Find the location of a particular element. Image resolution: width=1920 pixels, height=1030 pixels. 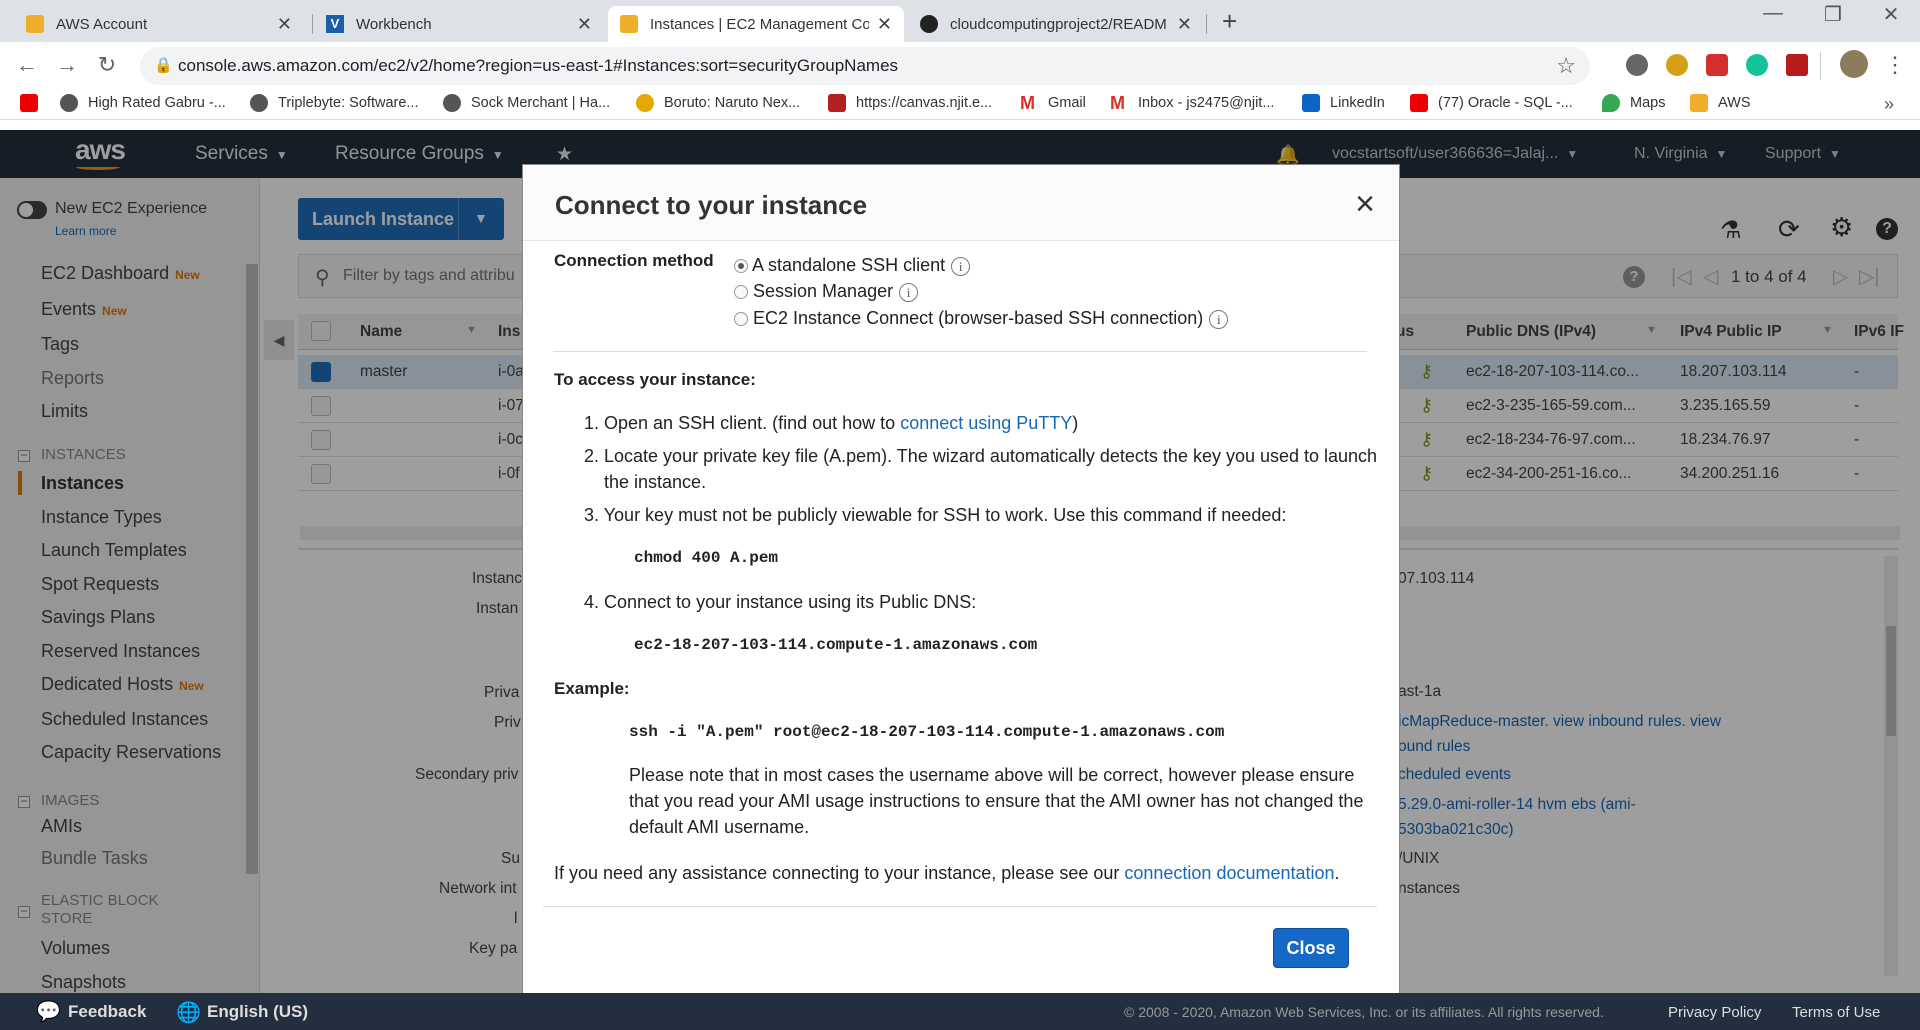

bookmark-gmail: M Gmail is located at coordinates (1053, 103).